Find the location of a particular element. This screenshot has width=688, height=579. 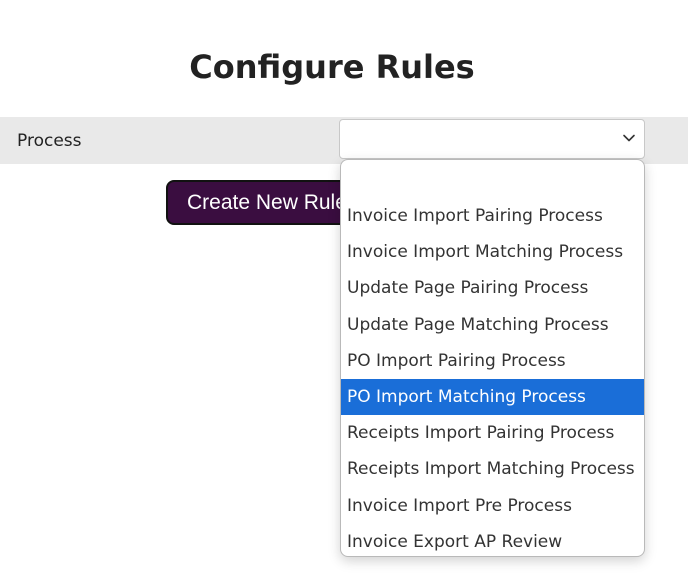

dropdown-option: Invoice Import Matching Process is located at coordinates (492, 252).